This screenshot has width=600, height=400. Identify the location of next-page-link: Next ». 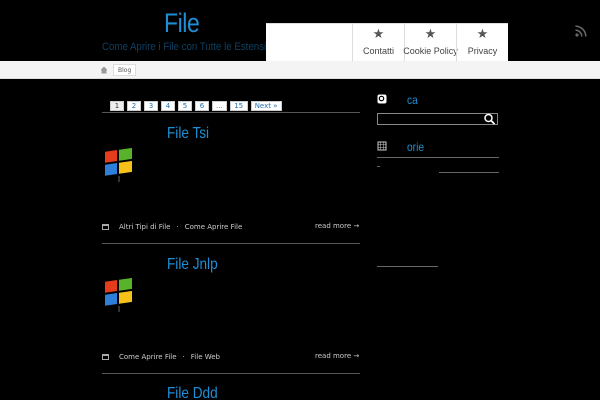
(266, 106).